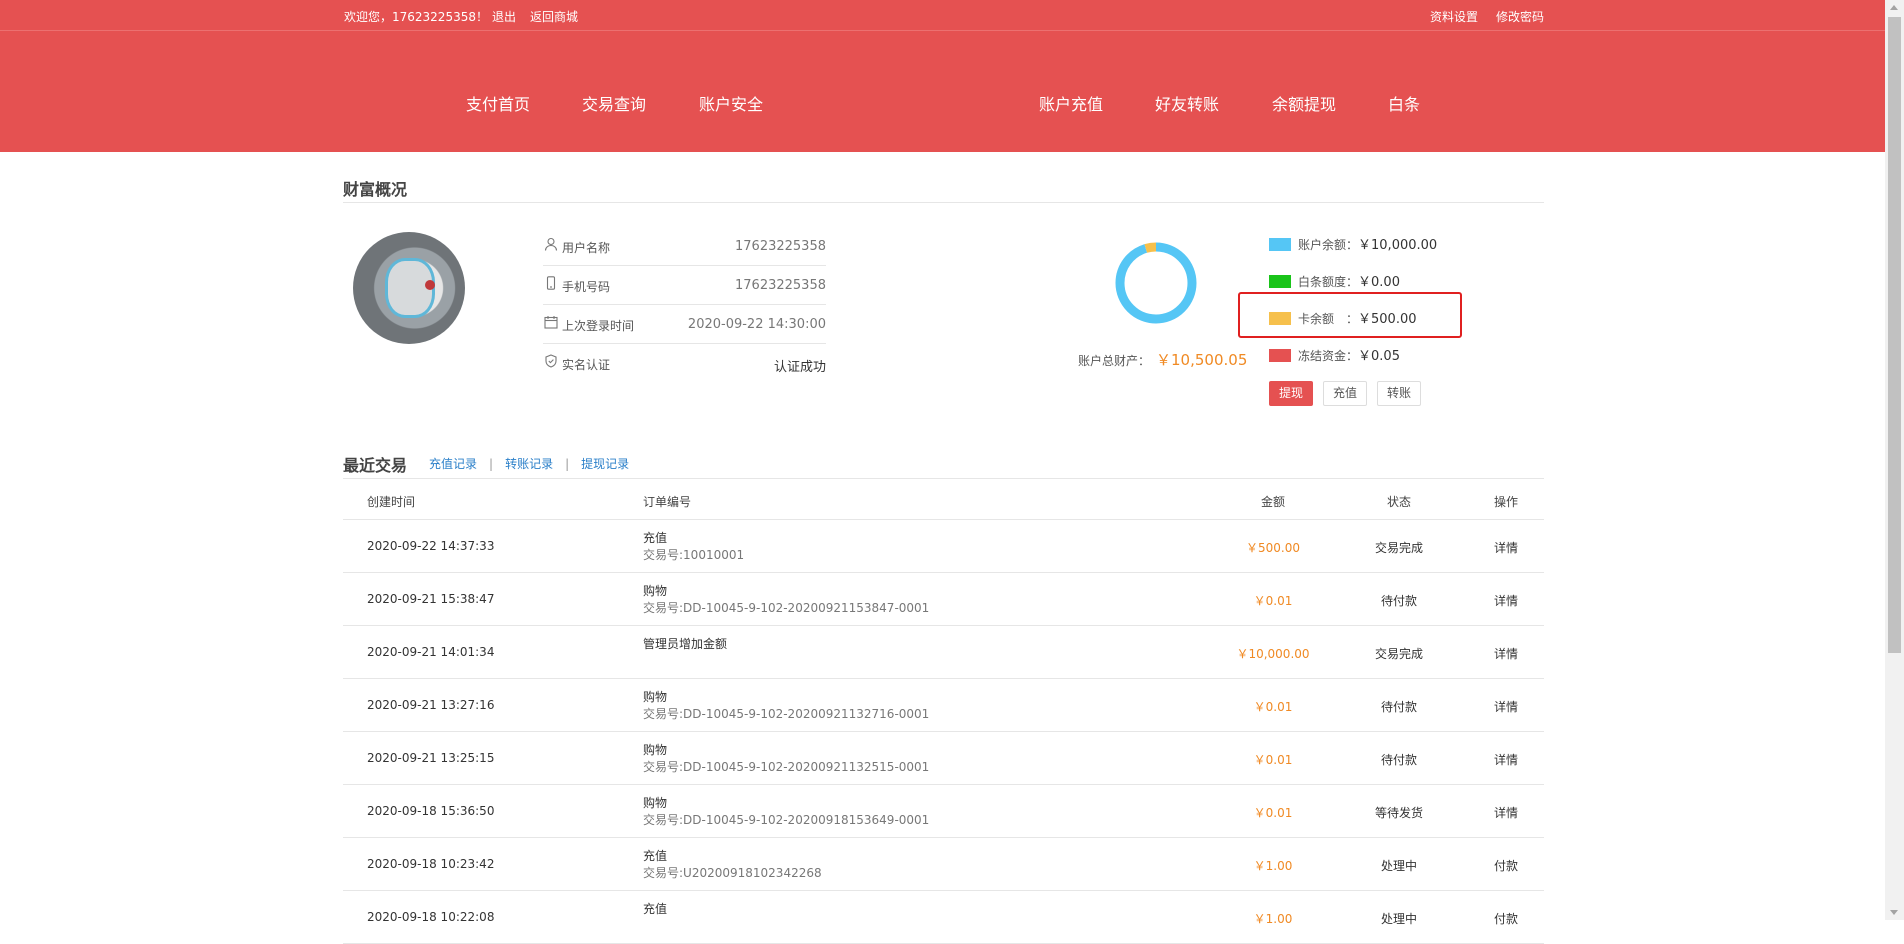 The image size is (1904, 944). What do you see at coordinates (1334, 354) in the screenshot?
I see `legend-item-frozen-funds: 冻结资金：￥0.05` at bounding box center [1334, 354].